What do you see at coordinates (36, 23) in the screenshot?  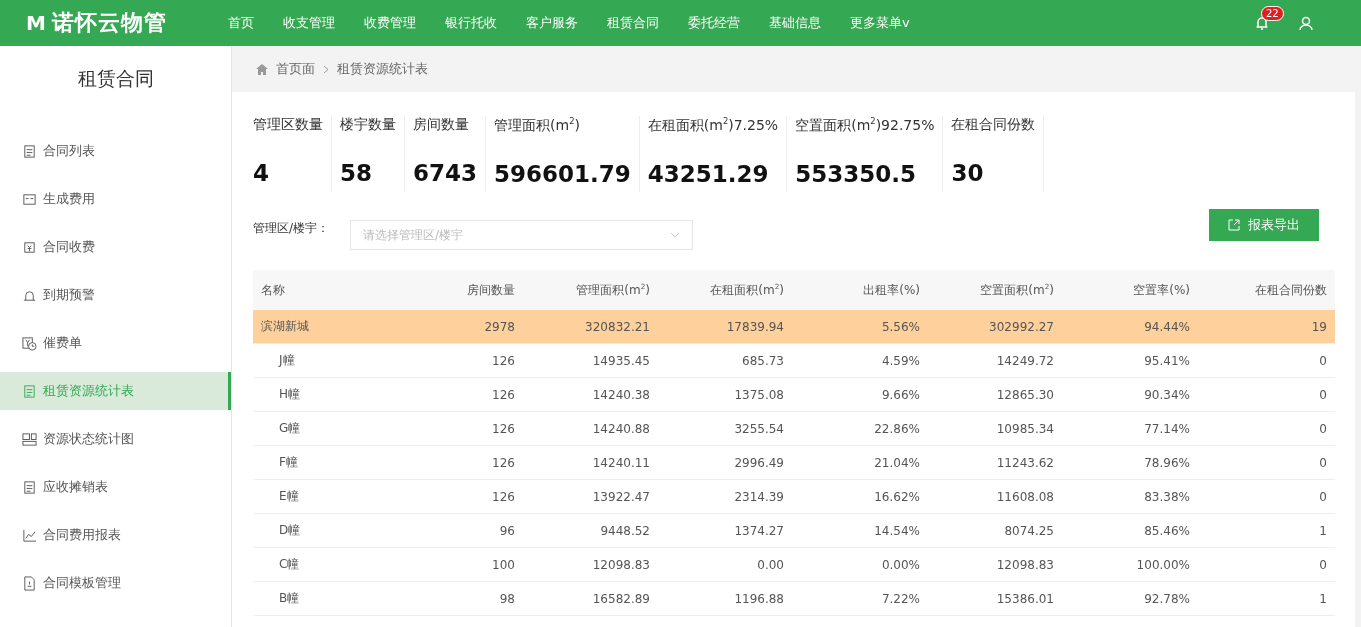 I see `logo-mark: M` at bounding box center [36, 23].